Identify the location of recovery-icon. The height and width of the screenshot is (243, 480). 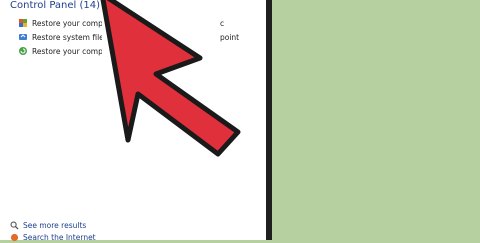
(23, 51).